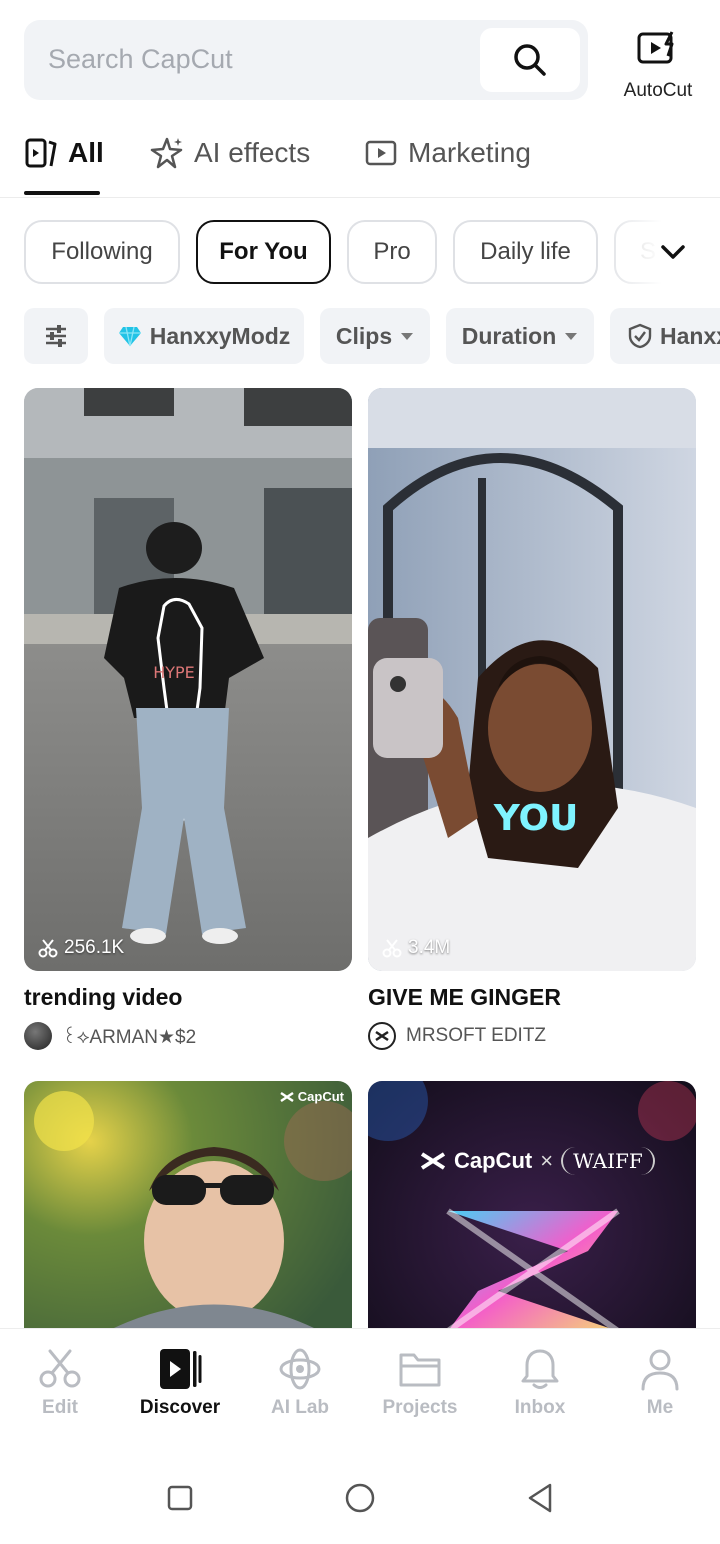 This screenshot has height=1544, width=720. What do you see at coordinates (392, 252) in the screenshot?
I see `chip-pro: Pro` at bounding box center [392, 252].